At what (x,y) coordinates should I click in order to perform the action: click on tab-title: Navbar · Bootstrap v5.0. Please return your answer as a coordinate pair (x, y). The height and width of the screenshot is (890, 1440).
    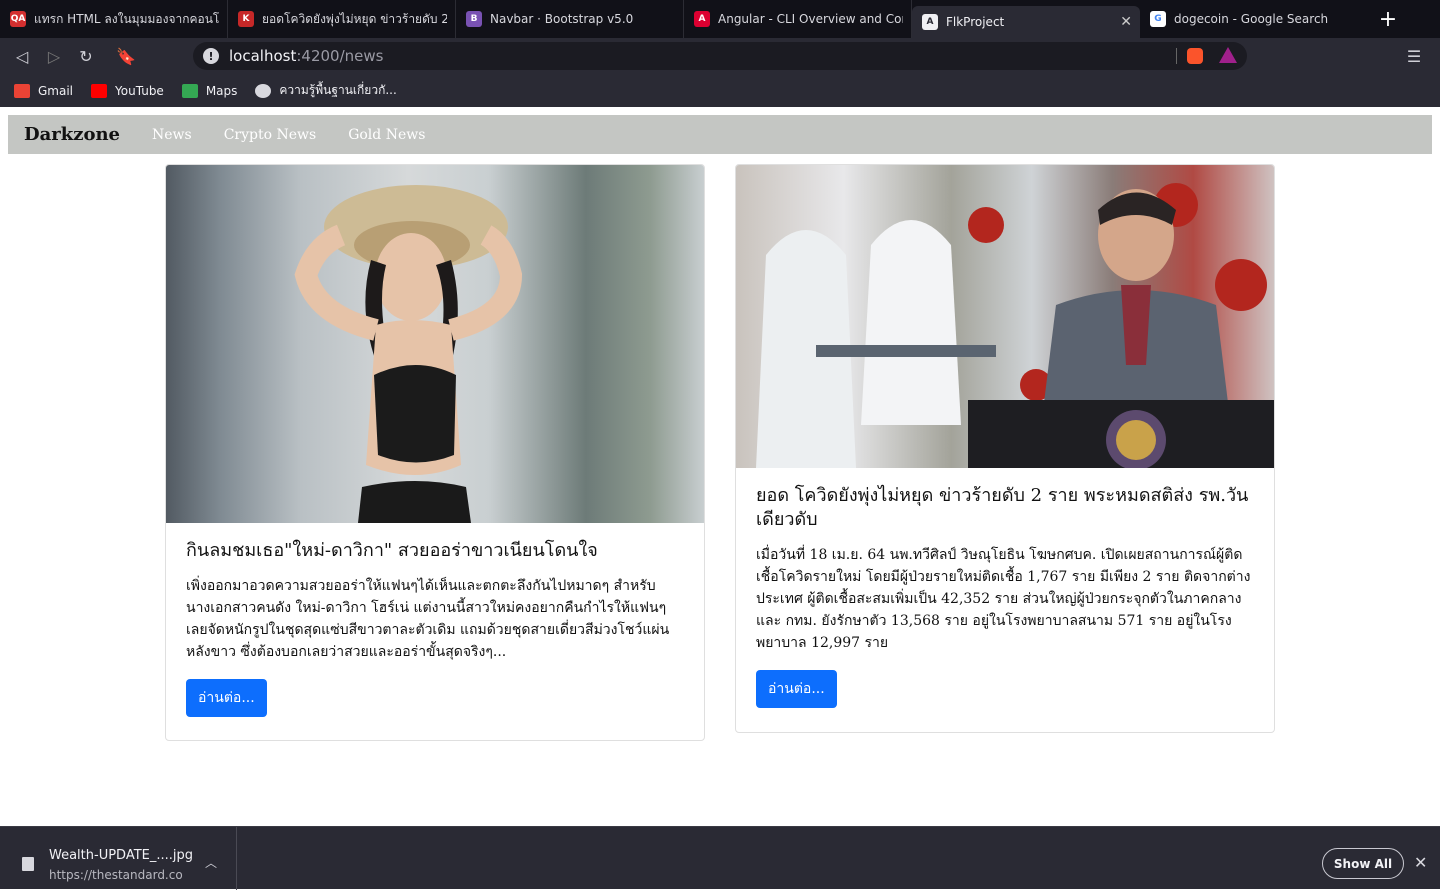
    Looking at the image, I should click on (562, 19).